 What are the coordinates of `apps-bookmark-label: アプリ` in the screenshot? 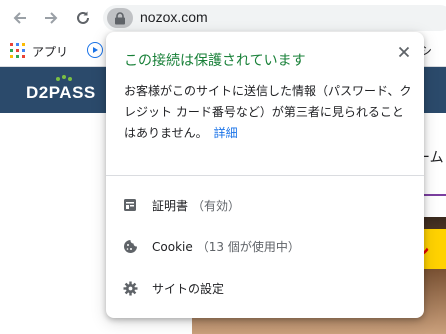 It's located at (50, 51).